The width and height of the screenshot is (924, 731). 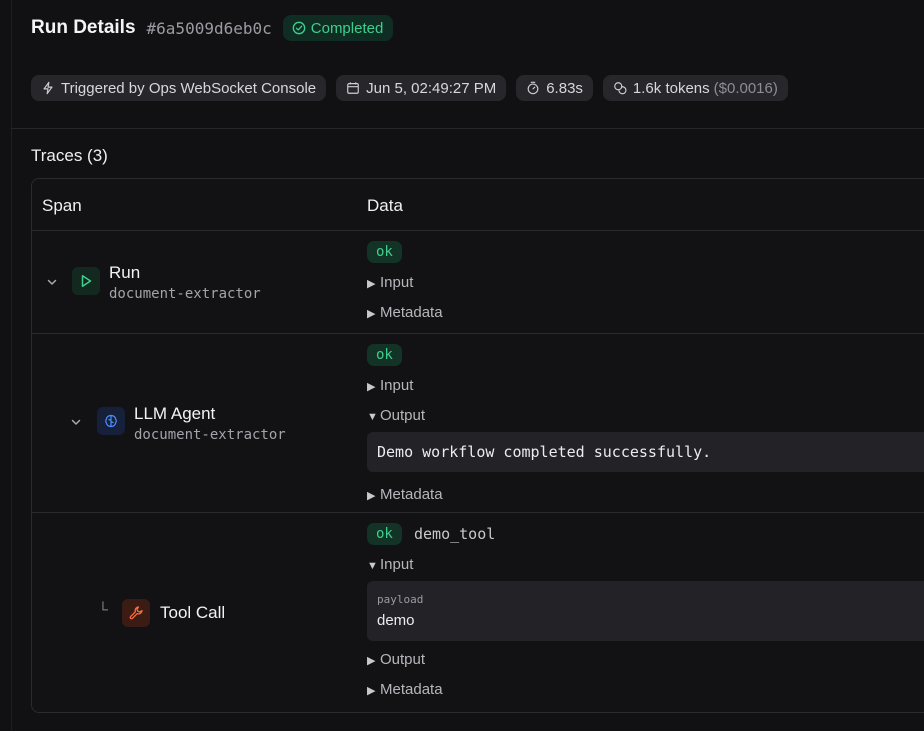 I want to click on tree-branch-icon: └, so click(x=103, y=609).